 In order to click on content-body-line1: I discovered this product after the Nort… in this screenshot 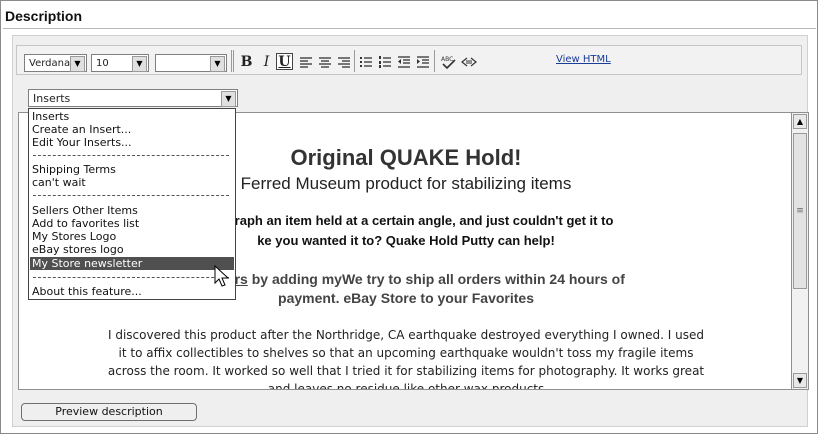, I will do `click(406, 335)`.